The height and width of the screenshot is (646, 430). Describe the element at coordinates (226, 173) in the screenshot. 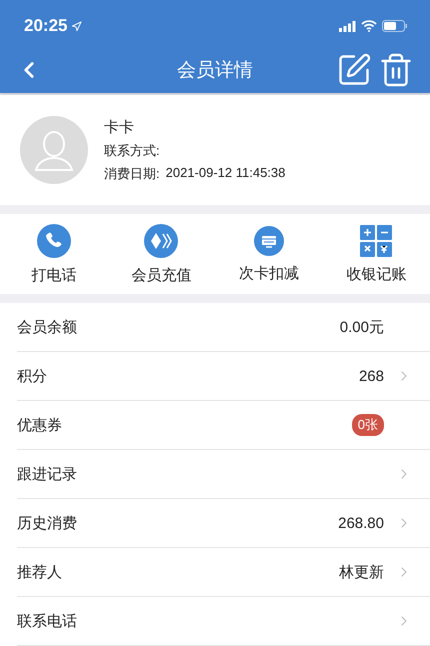

I see `consume-date: 2021-09-12 11:45:38` at that location.